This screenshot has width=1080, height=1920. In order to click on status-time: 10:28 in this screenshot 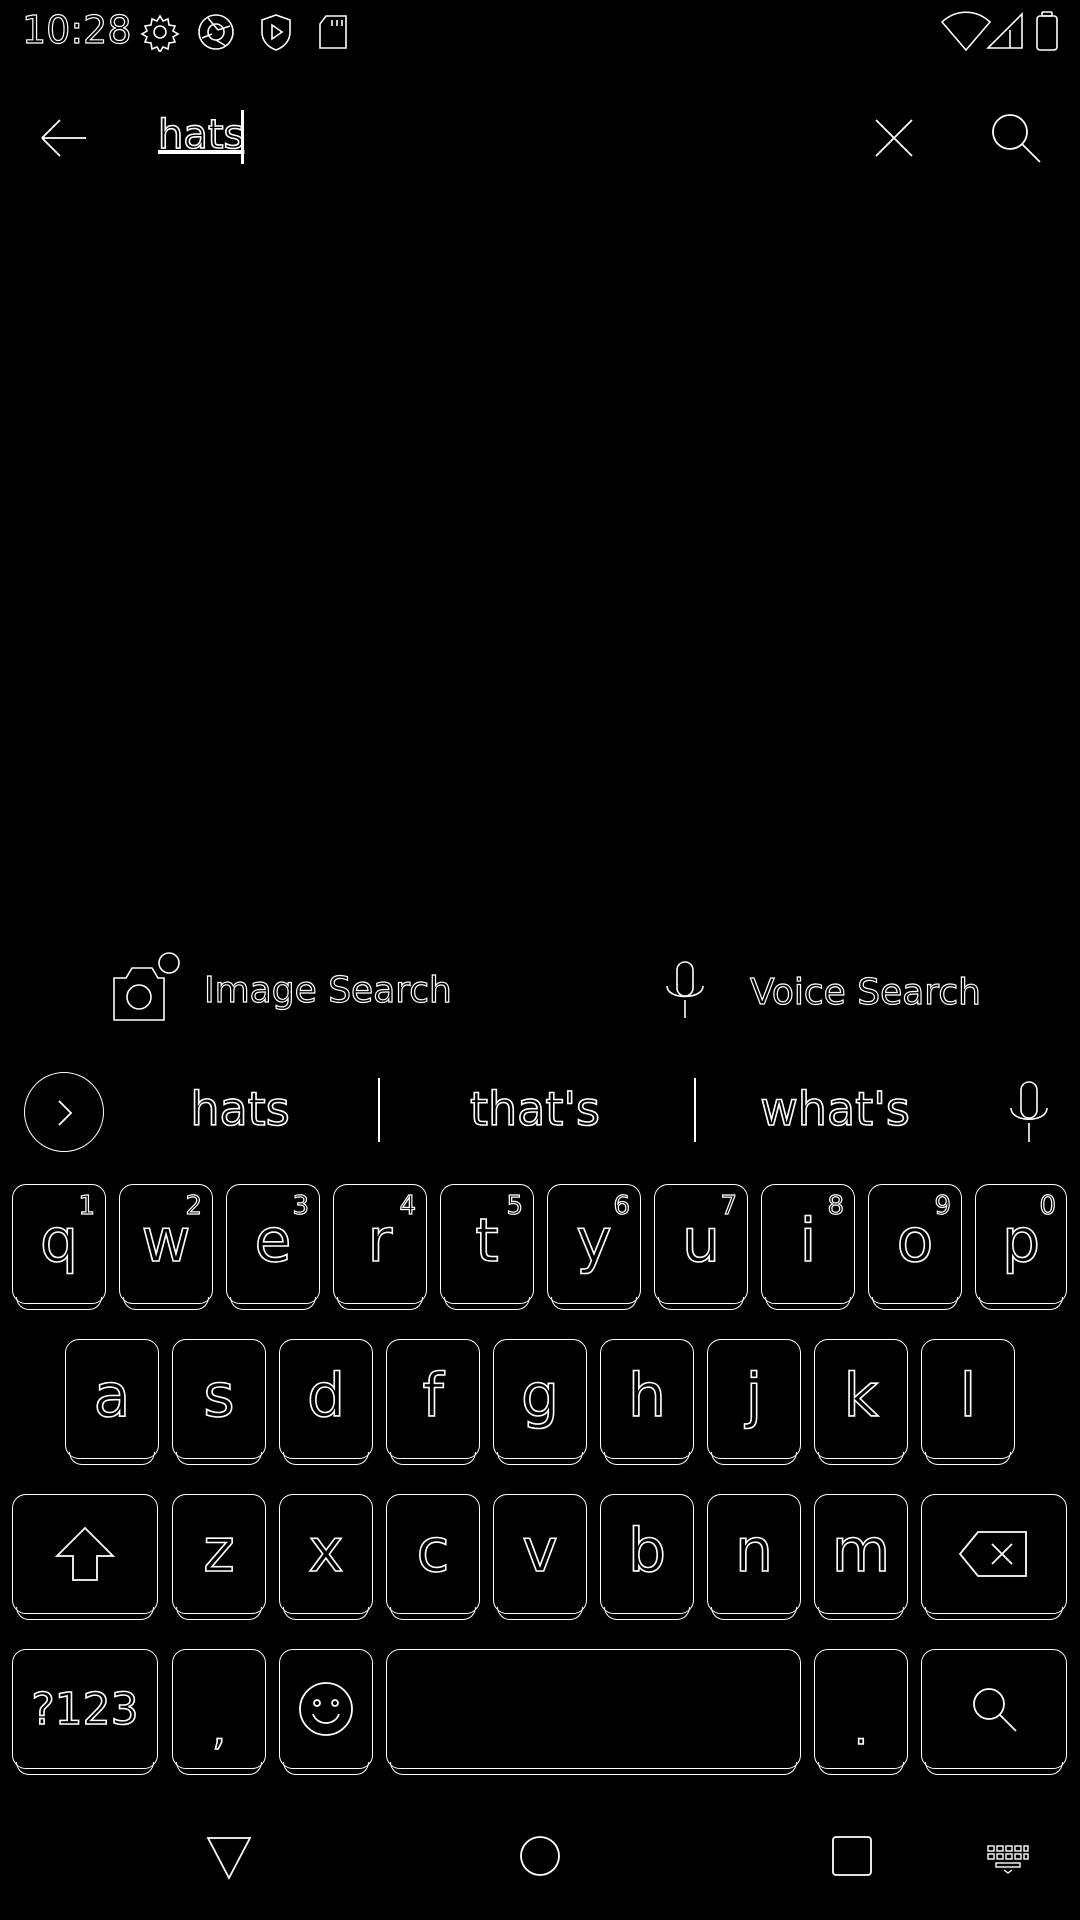, I will do `click(76, 29)`.